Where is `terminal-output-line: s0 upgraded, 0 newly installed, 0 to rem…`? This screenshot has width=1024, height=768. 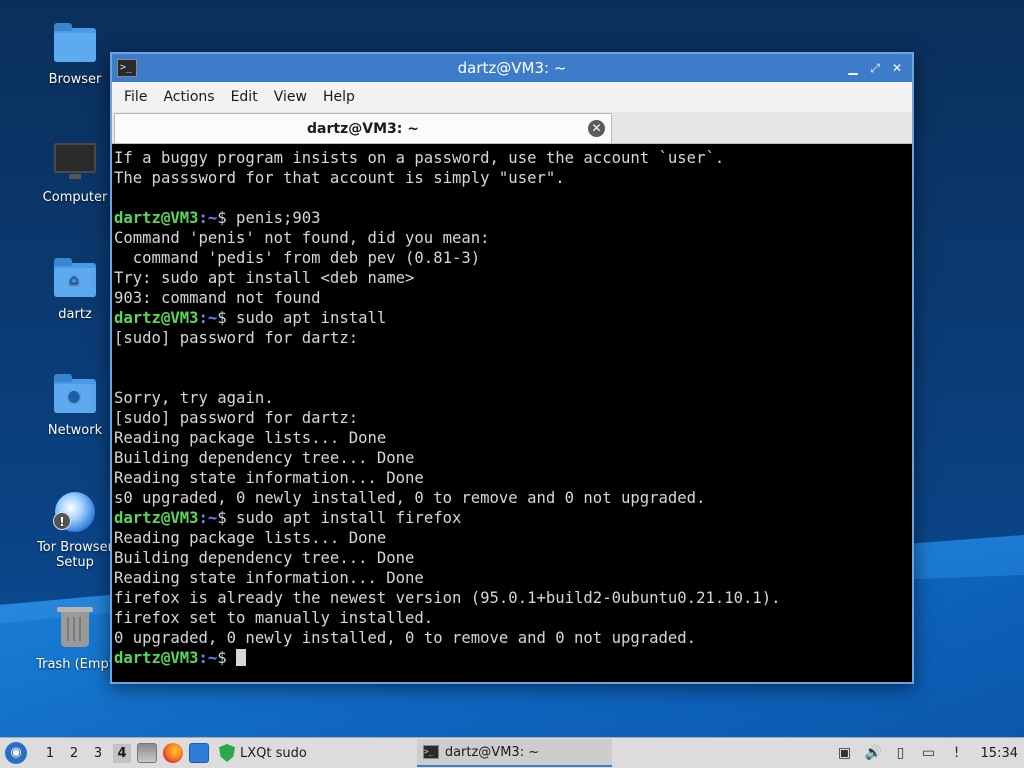 terminal-output-line: s0 upgraded, 0 newly installed, 0 to rem… is located at coordinates (512, 498).